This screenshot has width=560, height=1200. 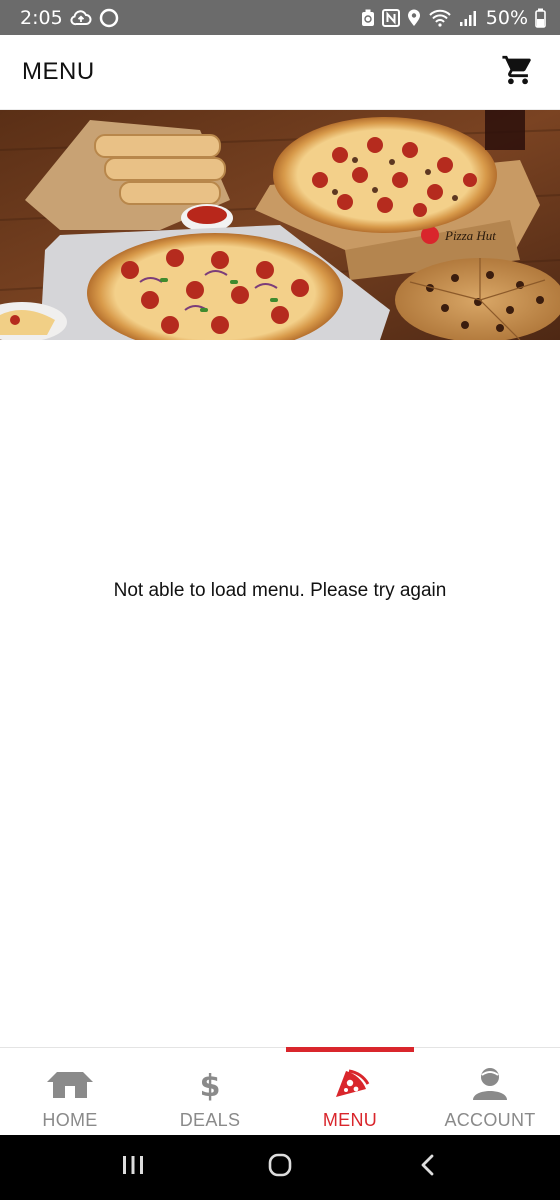 What do you see at coordinates (41, 17) in the screenshot?
I see `status-time: 2:05` at bounding box center [41, 17].